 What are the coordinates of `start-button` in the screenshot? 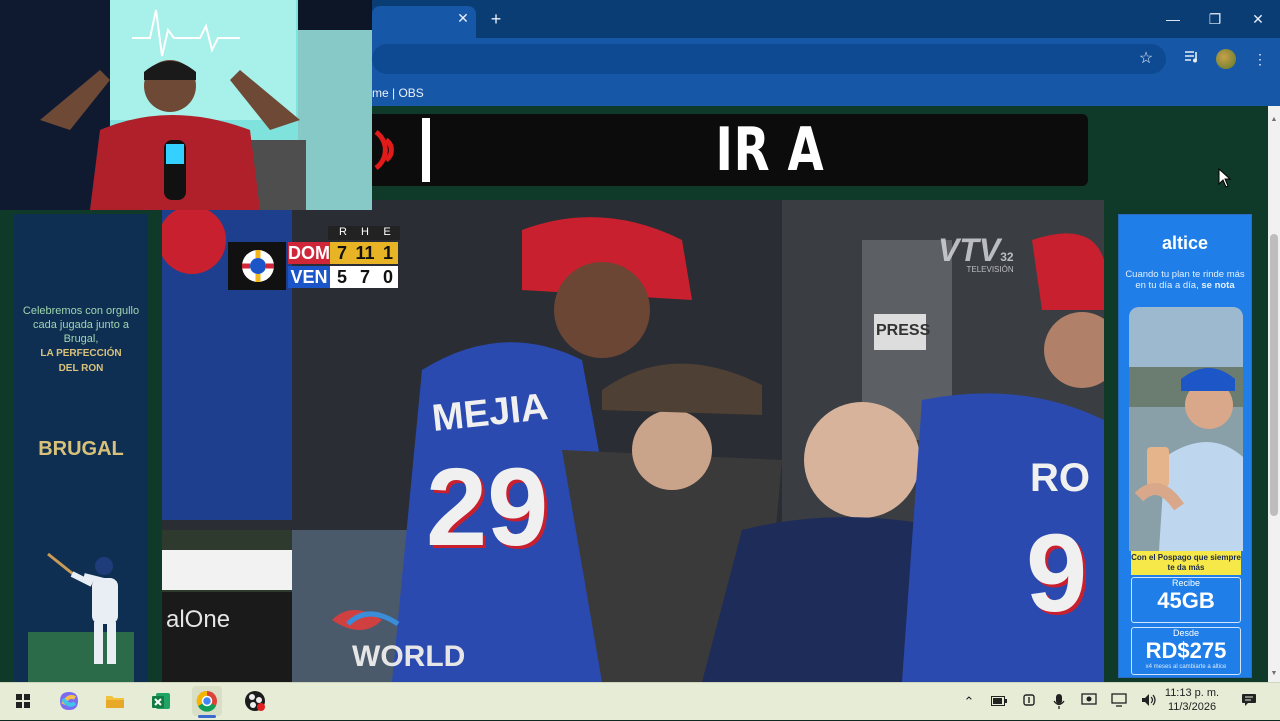 It's located at (23, 701).